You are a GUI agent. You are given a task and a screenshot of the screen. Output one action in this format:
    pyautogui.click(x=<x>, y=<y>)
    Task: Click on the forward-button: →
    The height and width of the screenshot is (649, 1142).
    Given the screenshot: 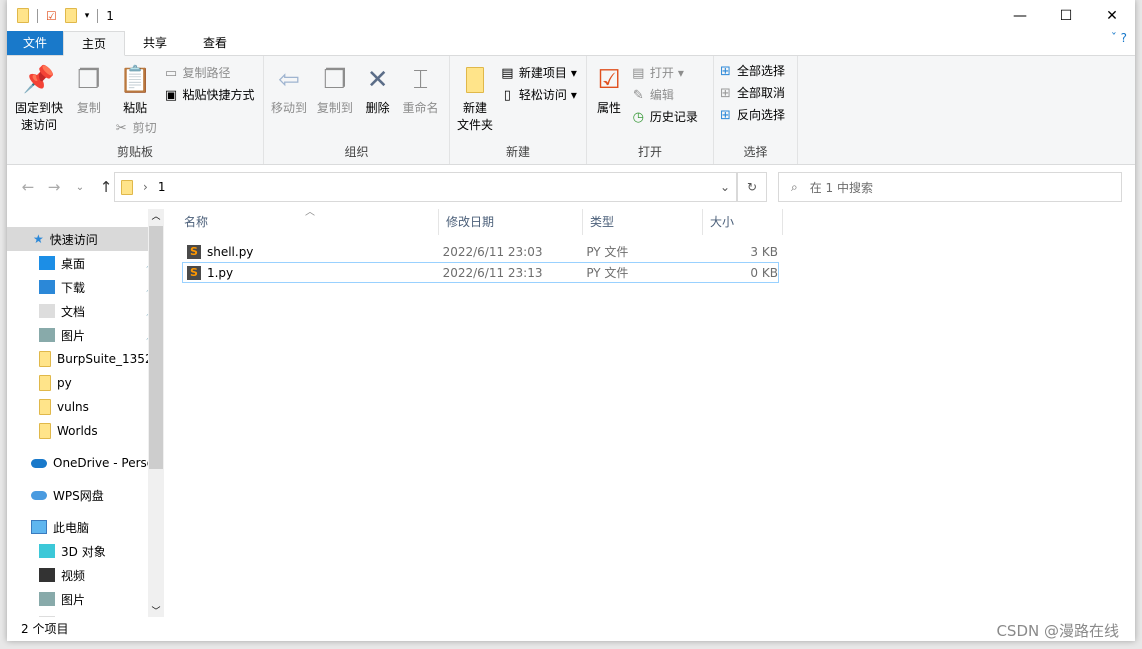 What is the action you would take?
    pyautogui.click(x=54, y=187)
    